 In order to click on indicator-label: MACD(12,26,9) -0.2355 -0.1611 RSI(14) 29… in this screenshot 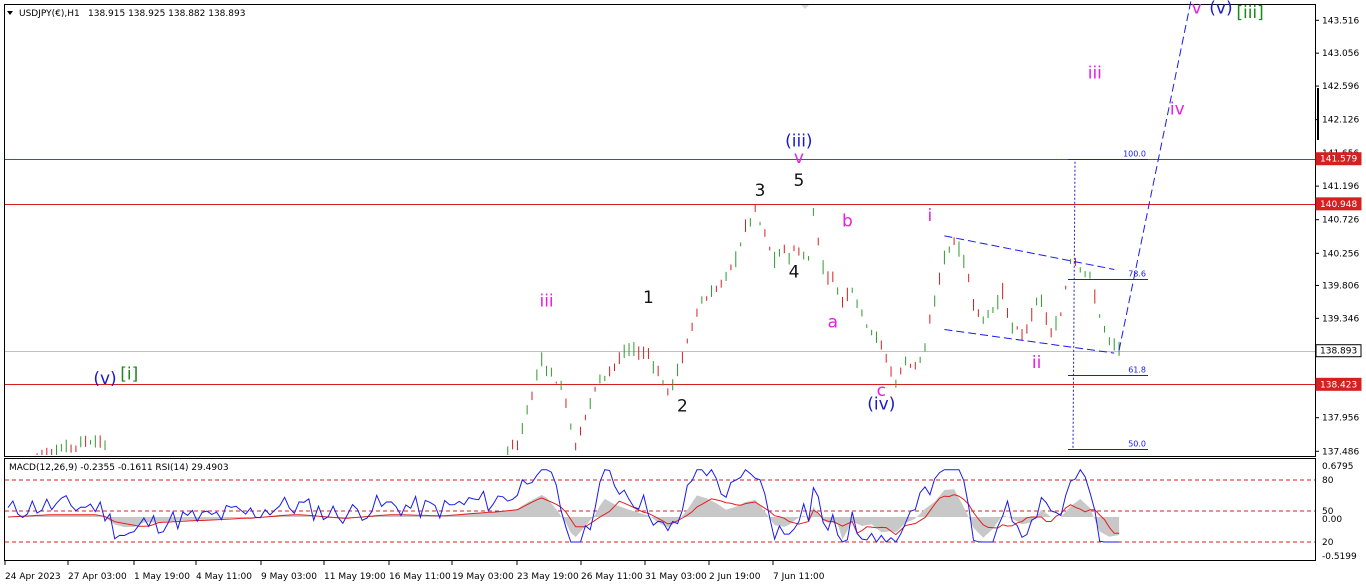, I will do `click(119, 468)`.